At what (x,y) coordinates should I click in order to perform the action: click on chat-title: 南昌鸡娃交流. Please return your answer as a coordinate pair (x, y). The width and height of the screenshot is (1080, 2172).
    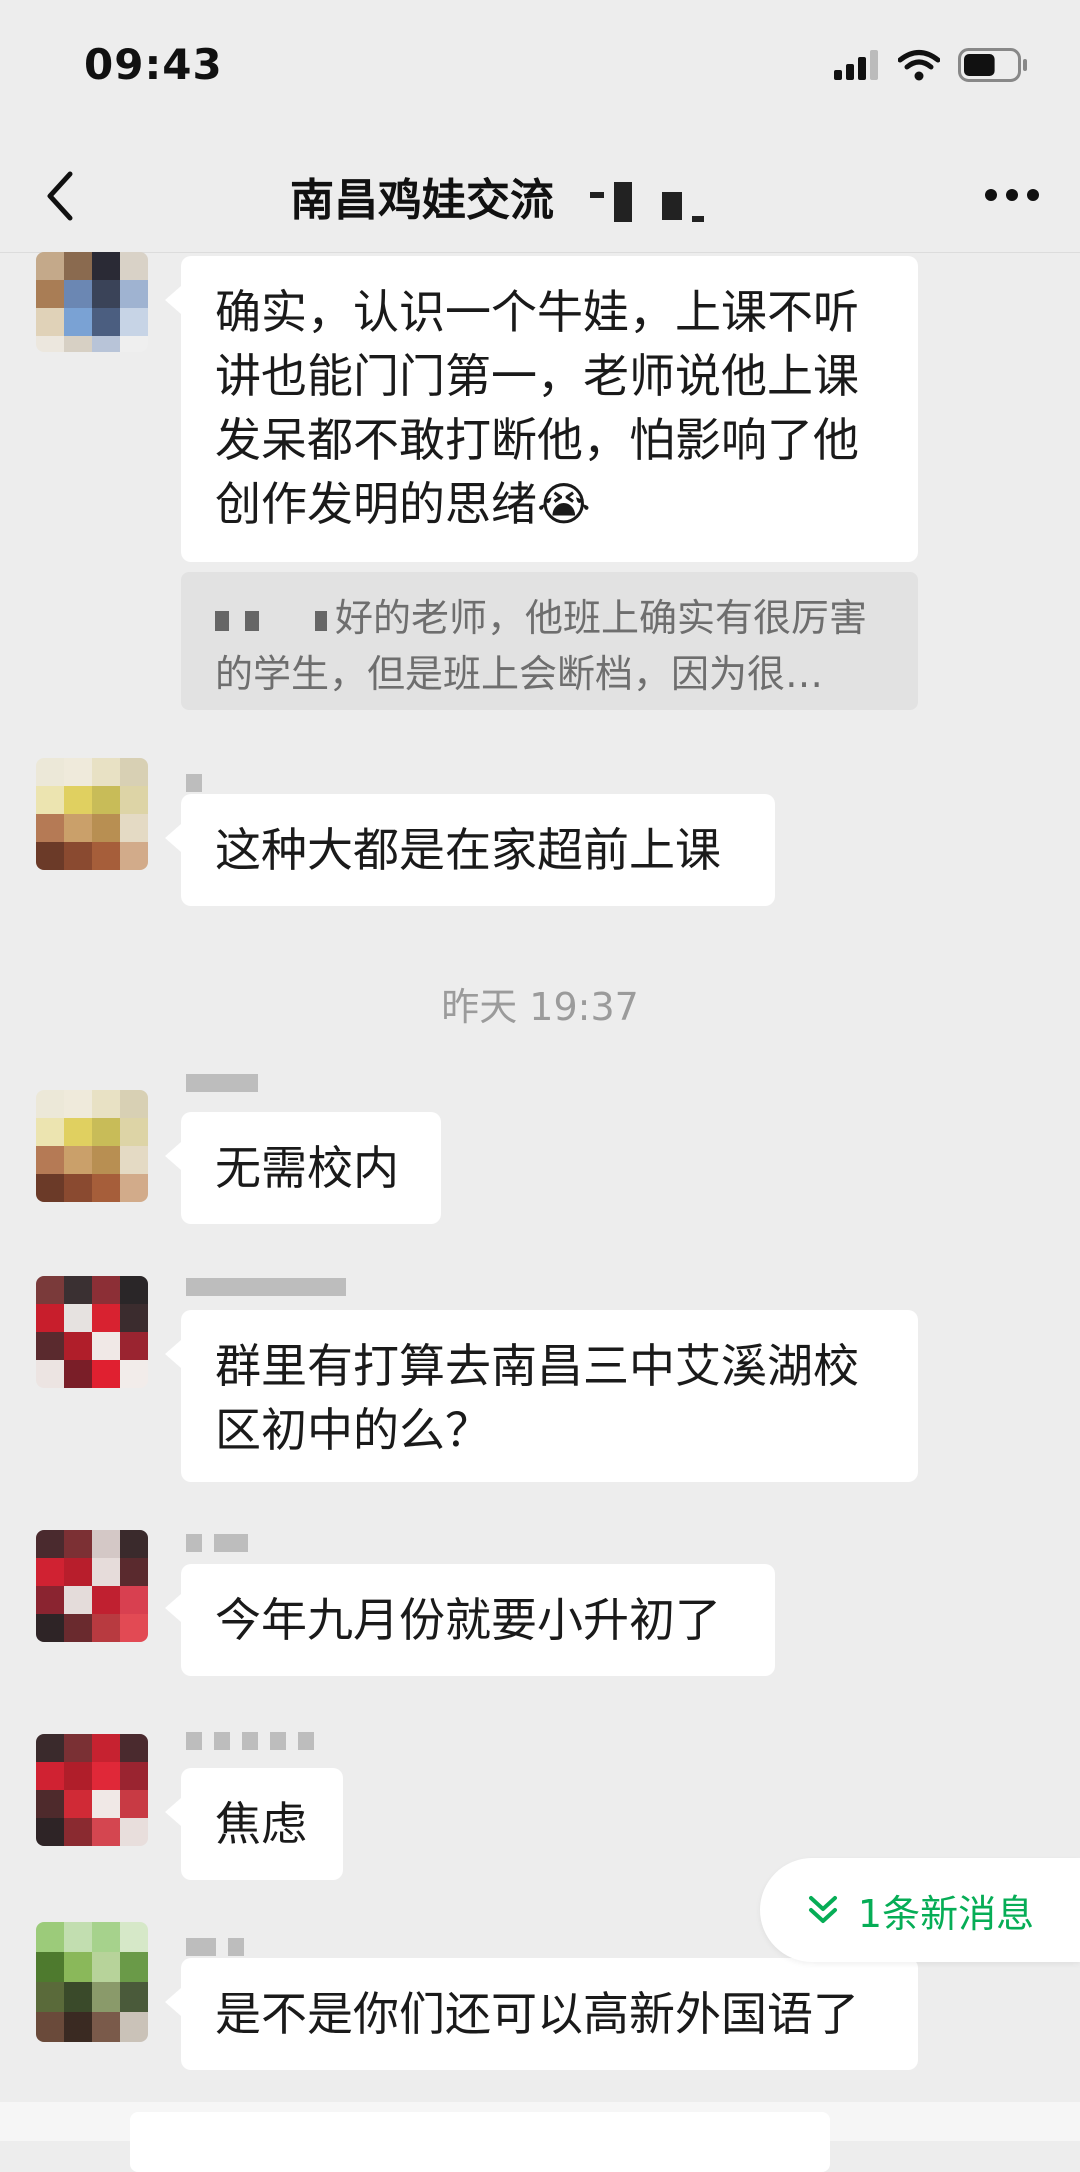
    Looking at the image, I should click on (422, 200).